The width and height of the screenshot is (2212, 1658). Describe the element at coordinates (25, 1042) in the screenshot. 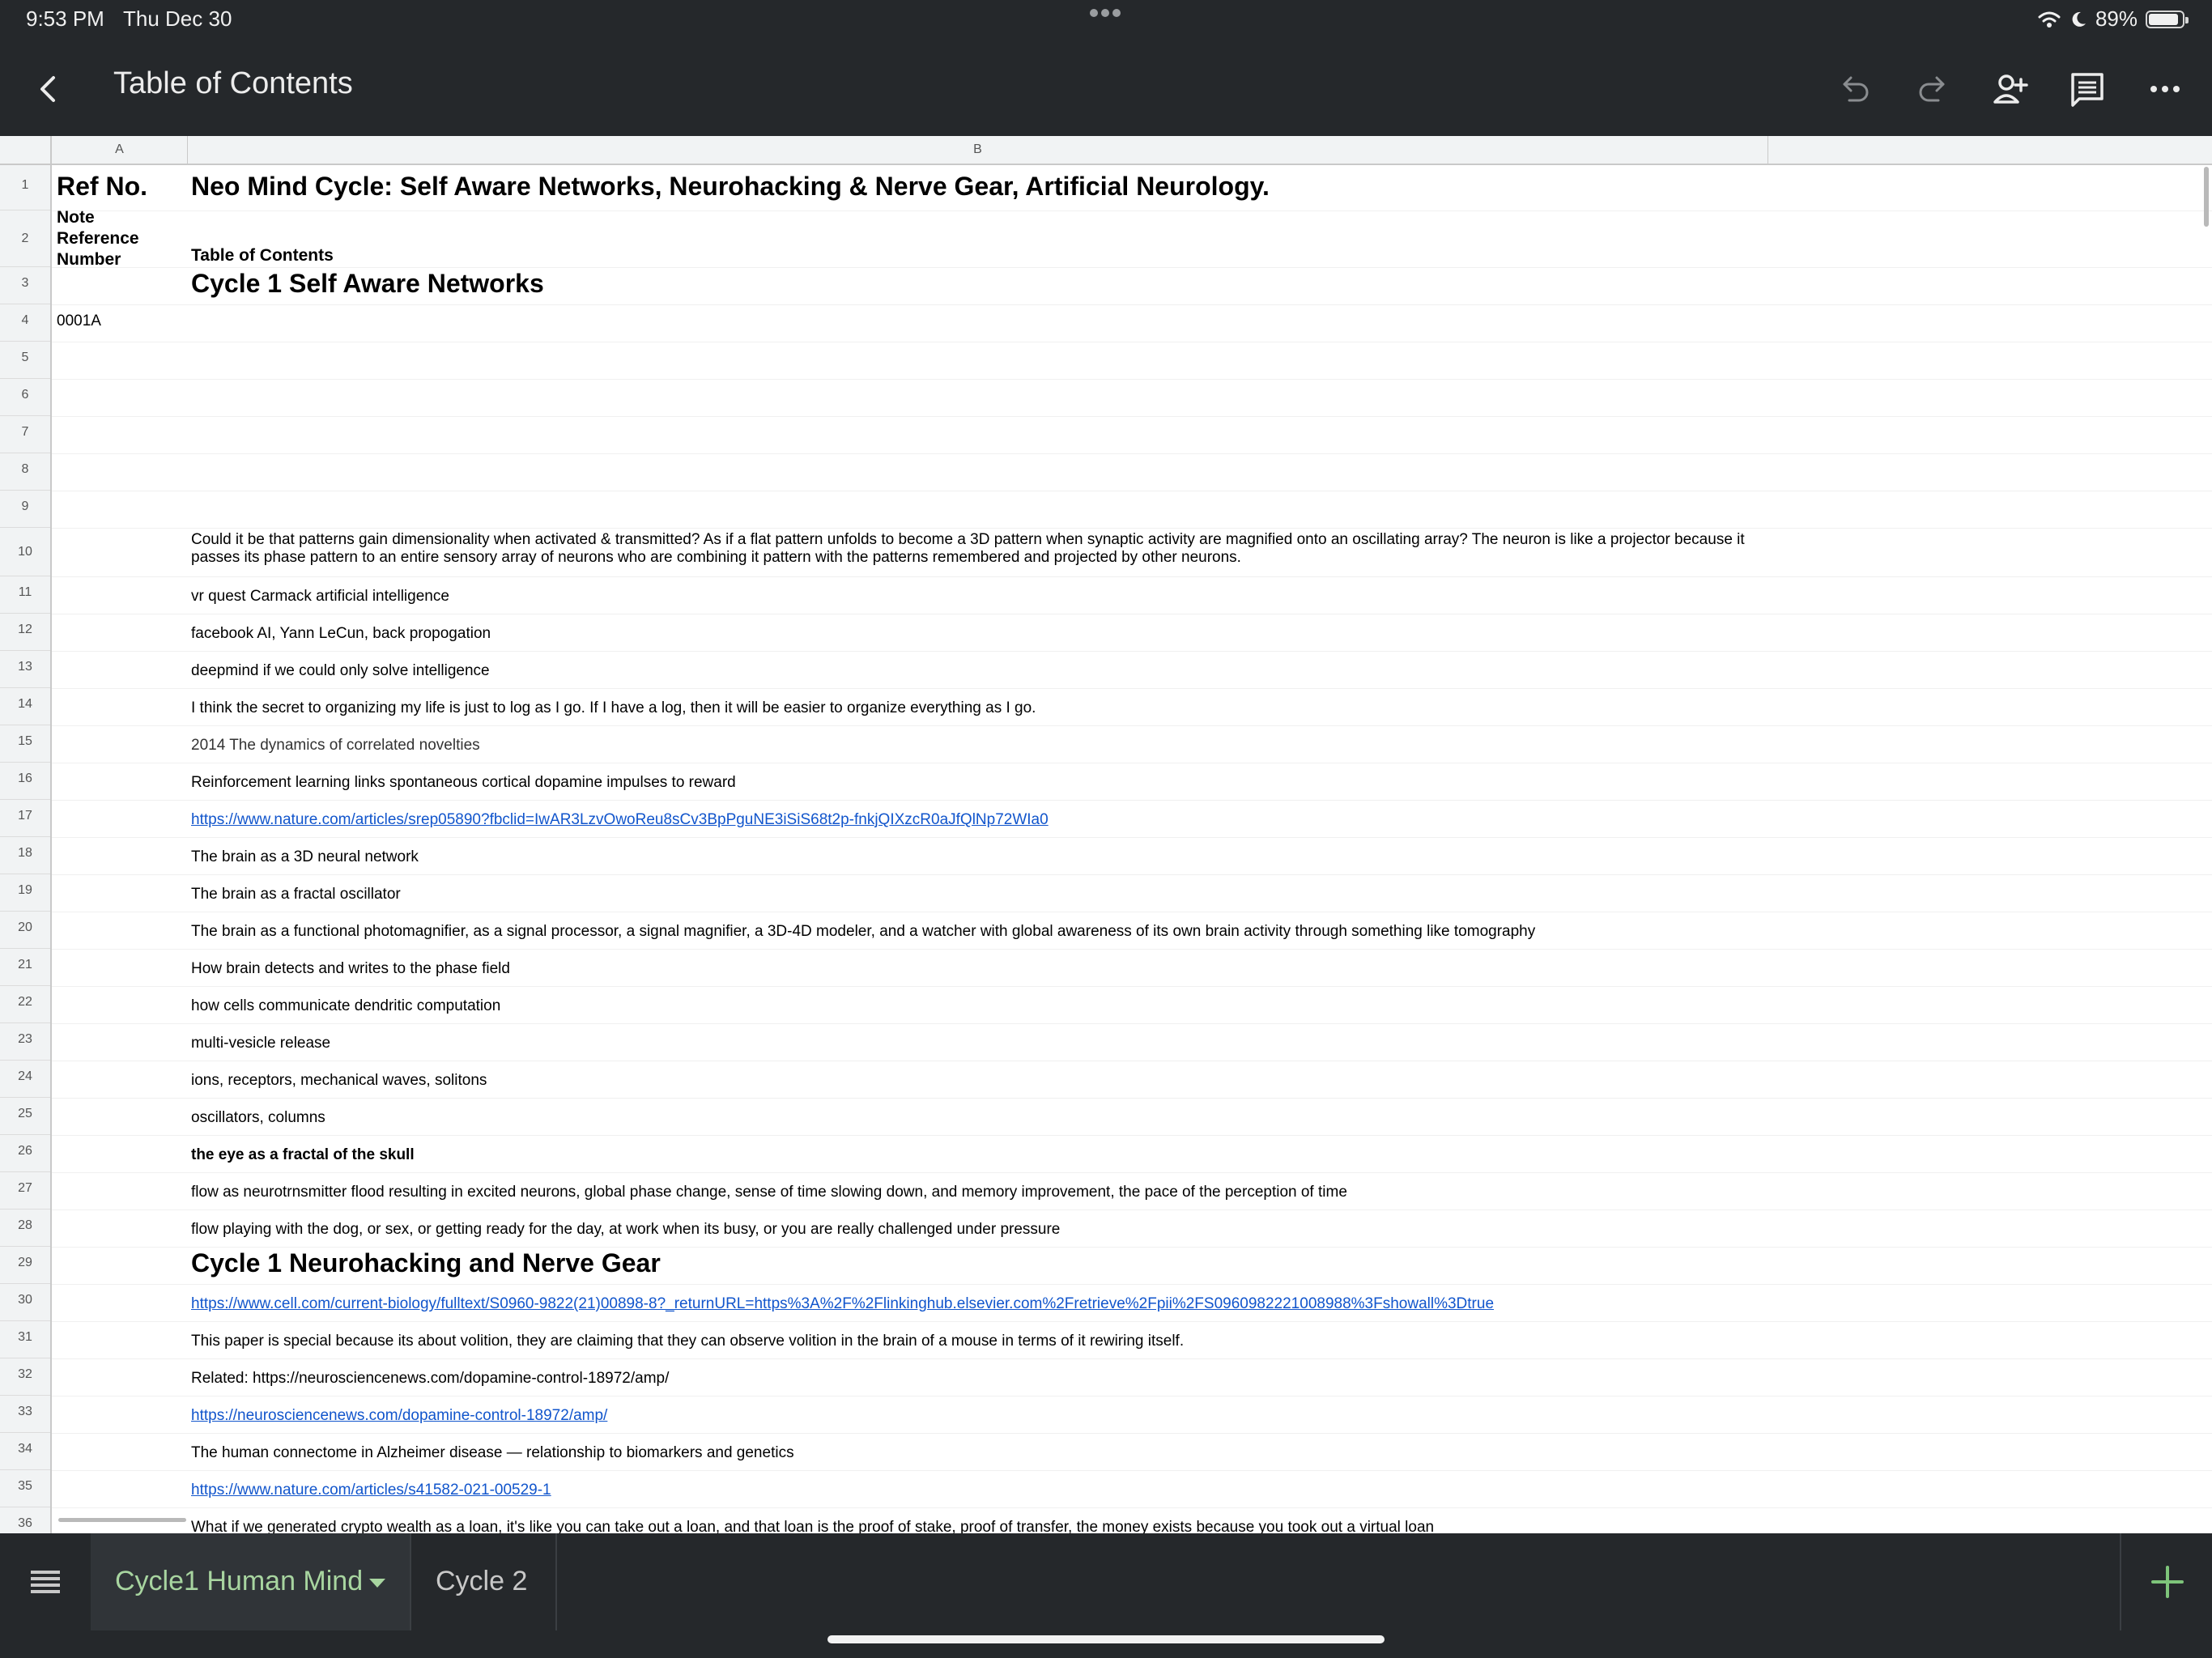

I see `row-header: 23` at that location.